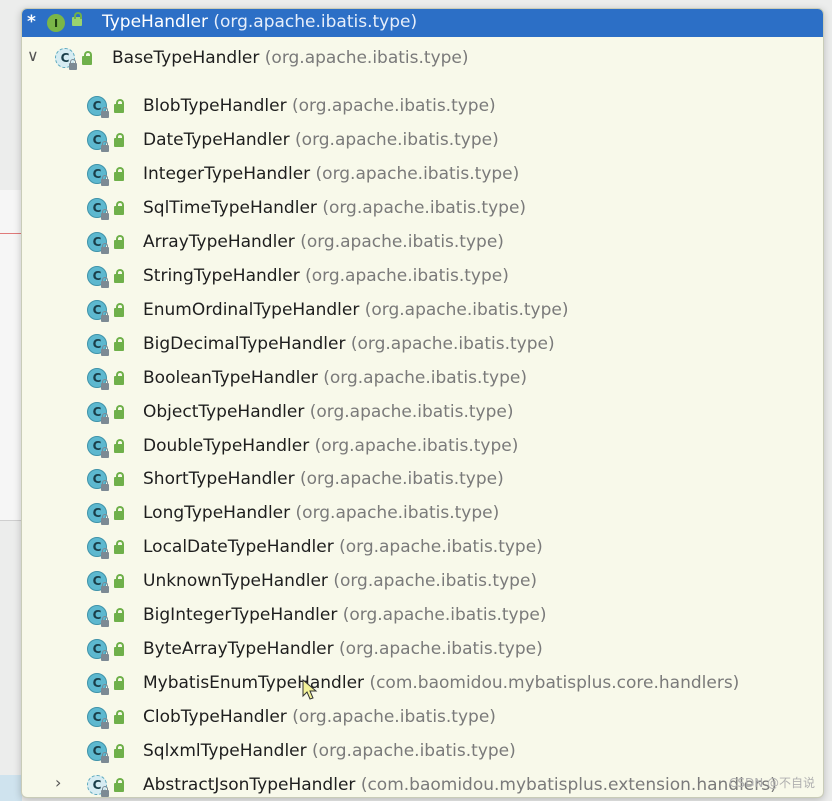 The height and width of the screenshot is (801, 832). What do you see at coordinates (216, 140) in the screenshot?
I see `class-name: DateTypeHandler` at bounding box center [216, 140].